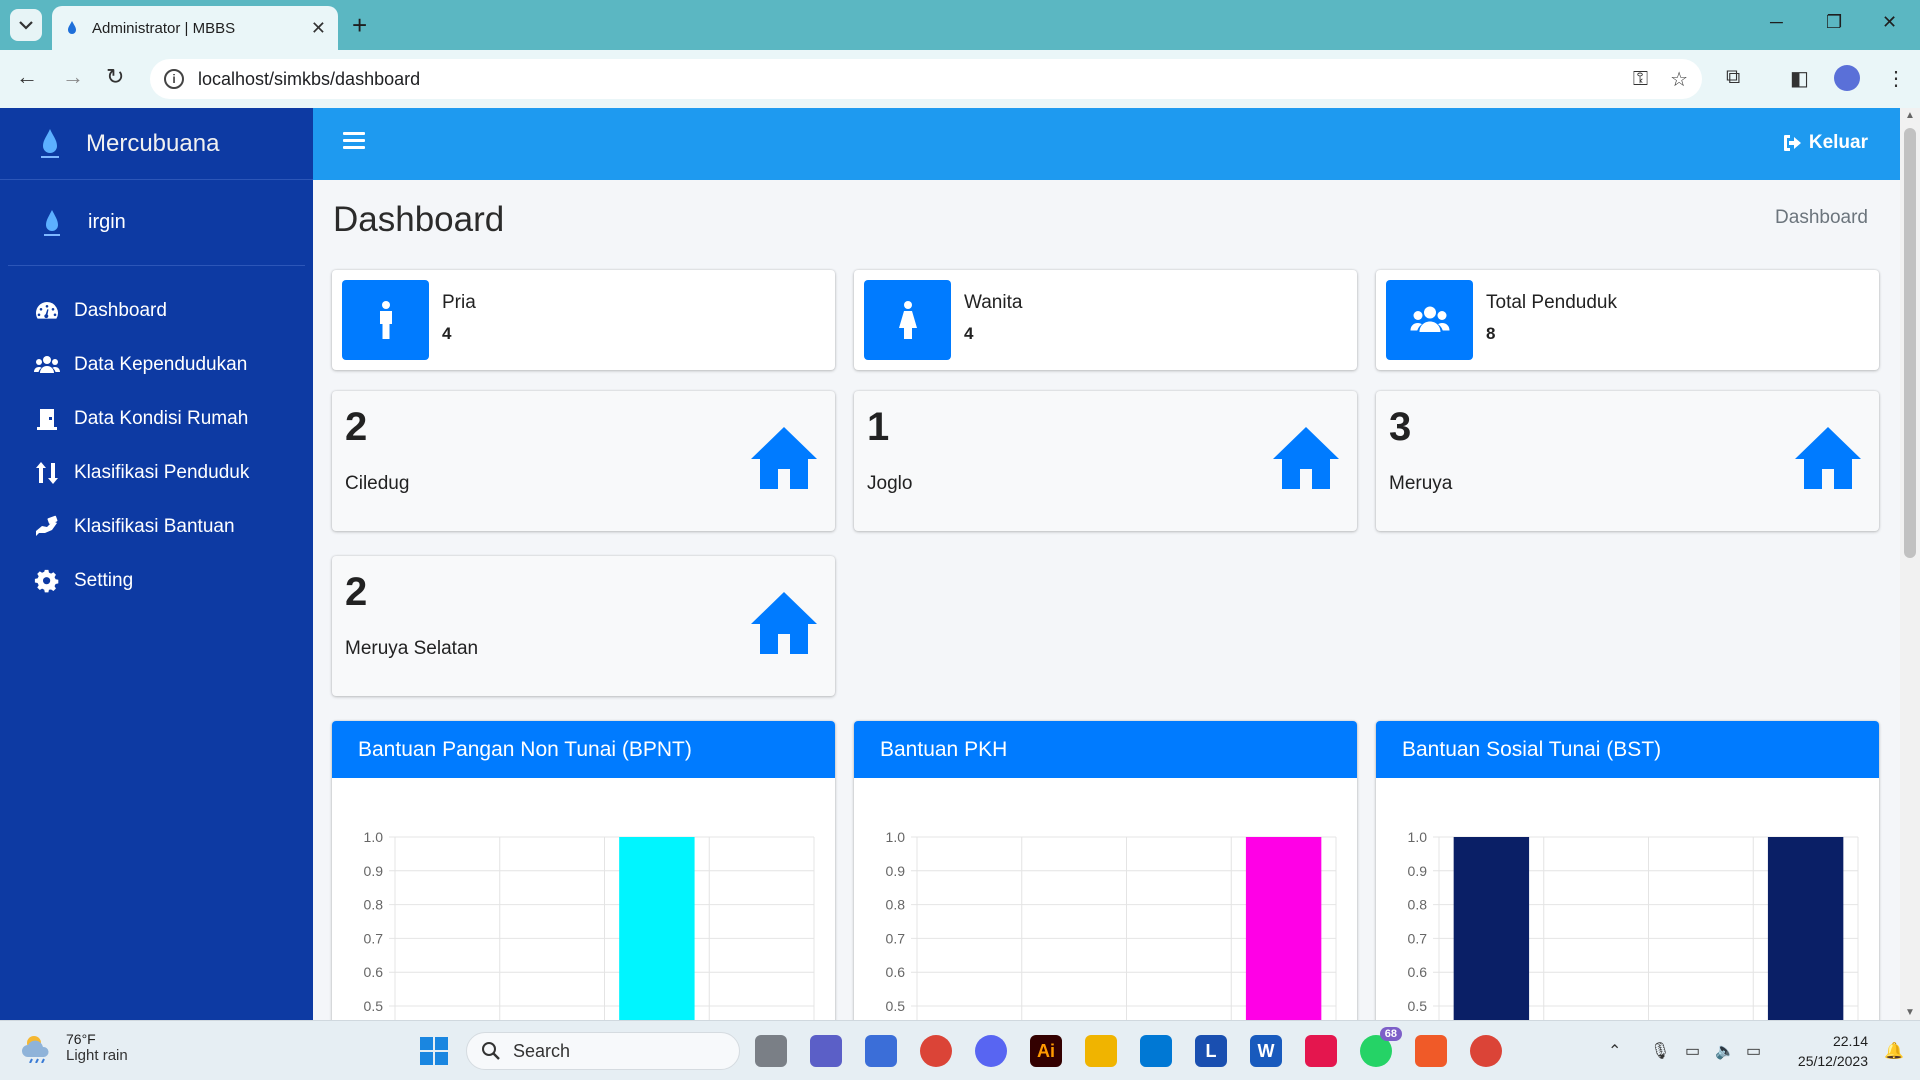 The image size is (1920, 1080). Describe the element at coordinates (374, 938) in the screenshot. I see `y-tick-label: 0.7` at that location.